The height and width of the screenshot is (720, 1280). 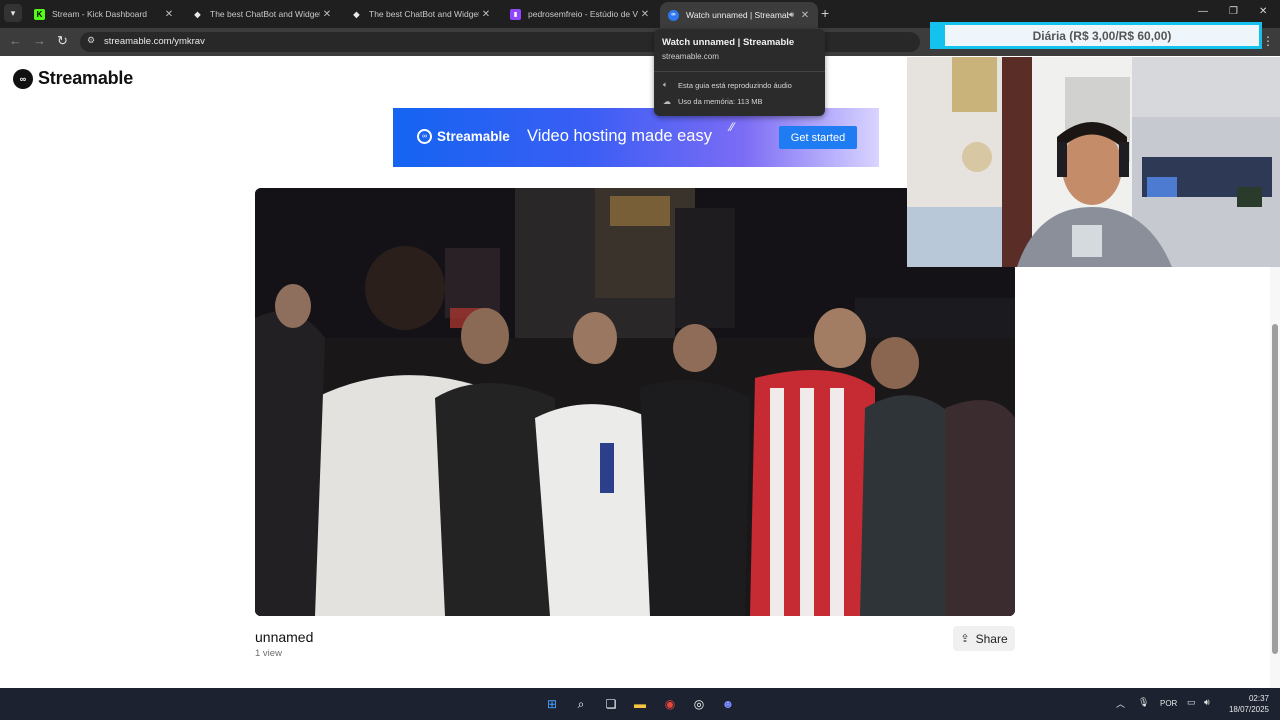 What do you see at coordinates (1207, 702) in the screenshot?
I see `volume-icon: 🔊︎` at bounding box center [1207, 702].